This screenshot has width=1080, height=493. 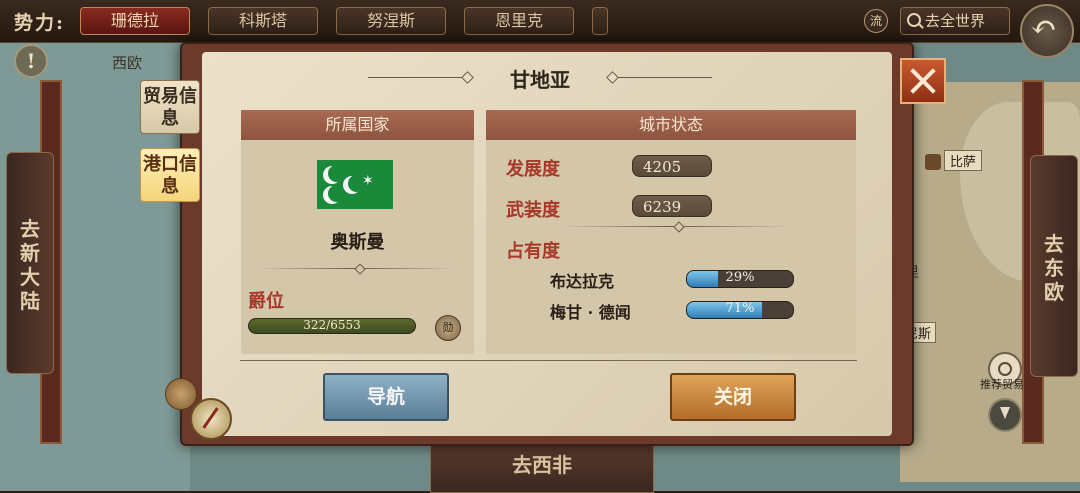 What do you see at coordinates (672, 166) in the screenshot?
I see `development-value: 4205` at bounding box center [672, 166].